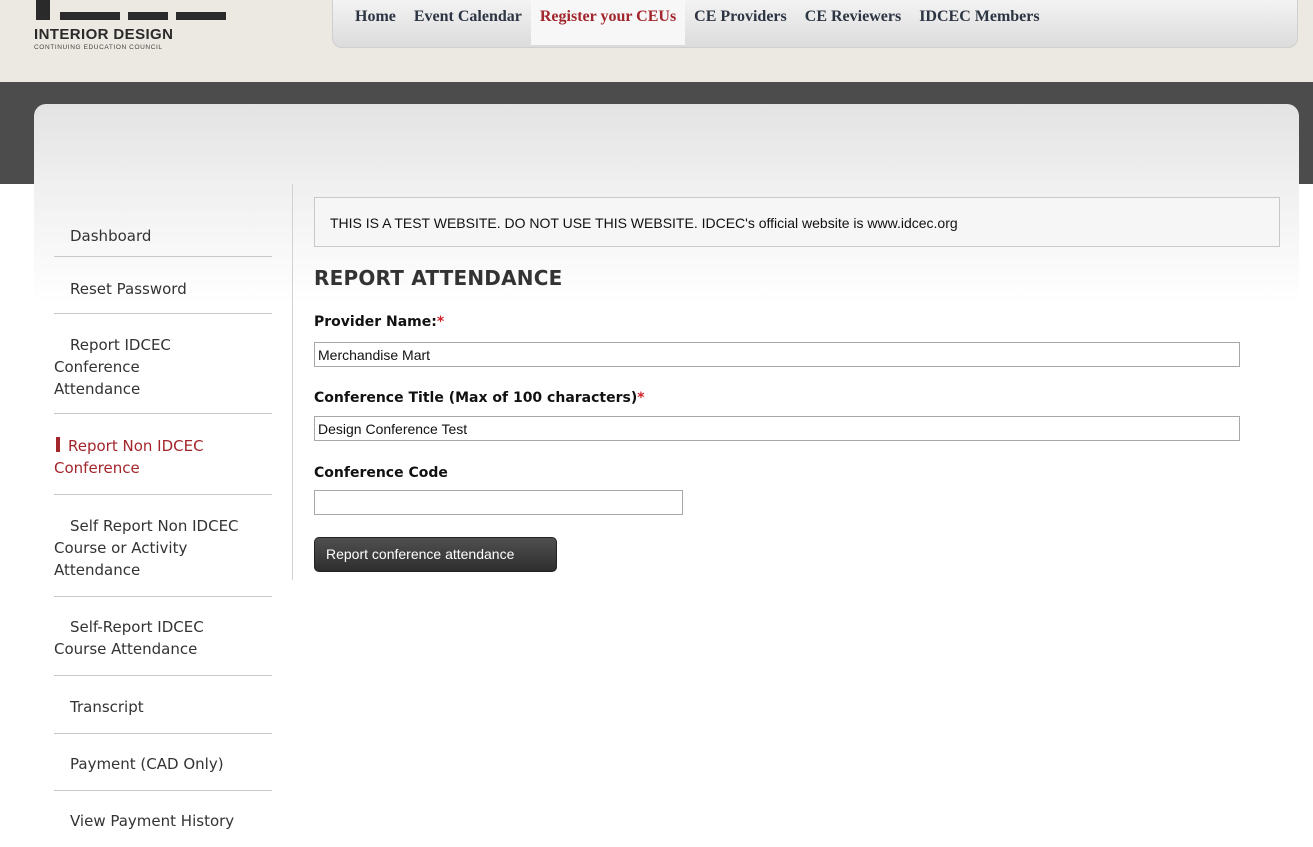  I want to click on sidebar-item-payment-history: View Payment History, so click(163, 819).